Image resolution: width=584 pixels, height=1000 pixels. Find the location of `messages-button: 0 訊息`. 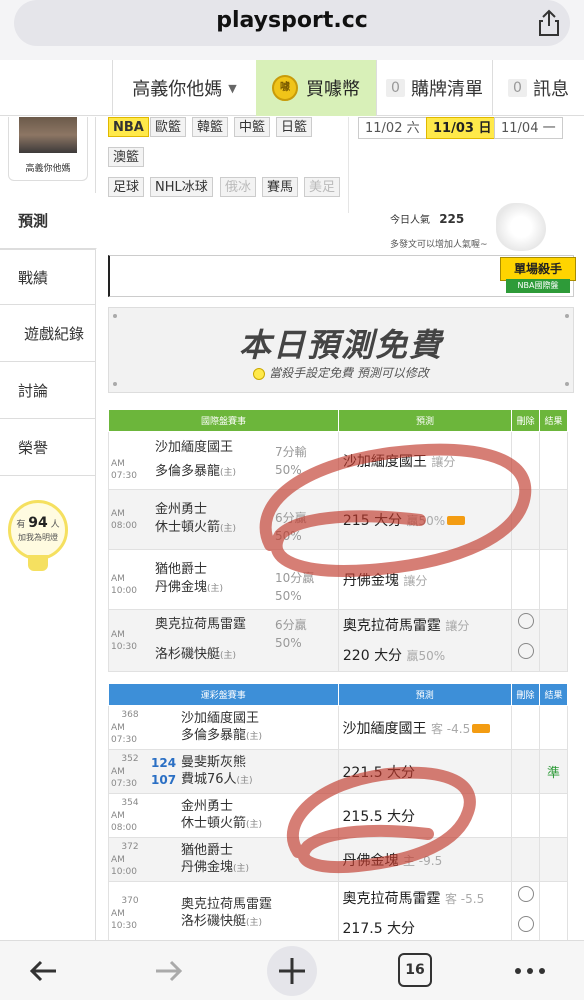

messages-button: 0 訊息 is located at coordinates (538, 88).